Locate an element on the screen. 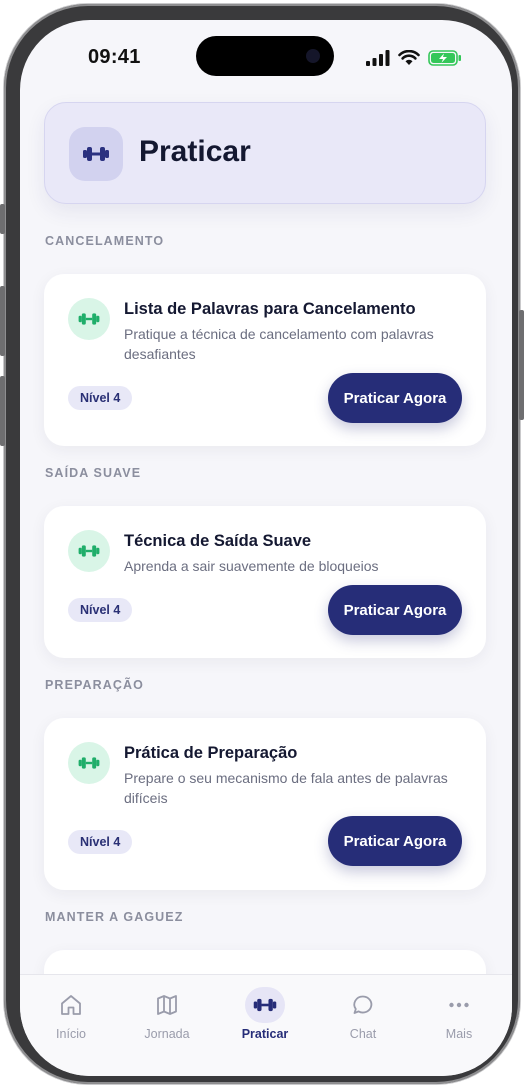 This screenshot has height=1088, width=524. camera-icon is located at coordinates (313, 56).